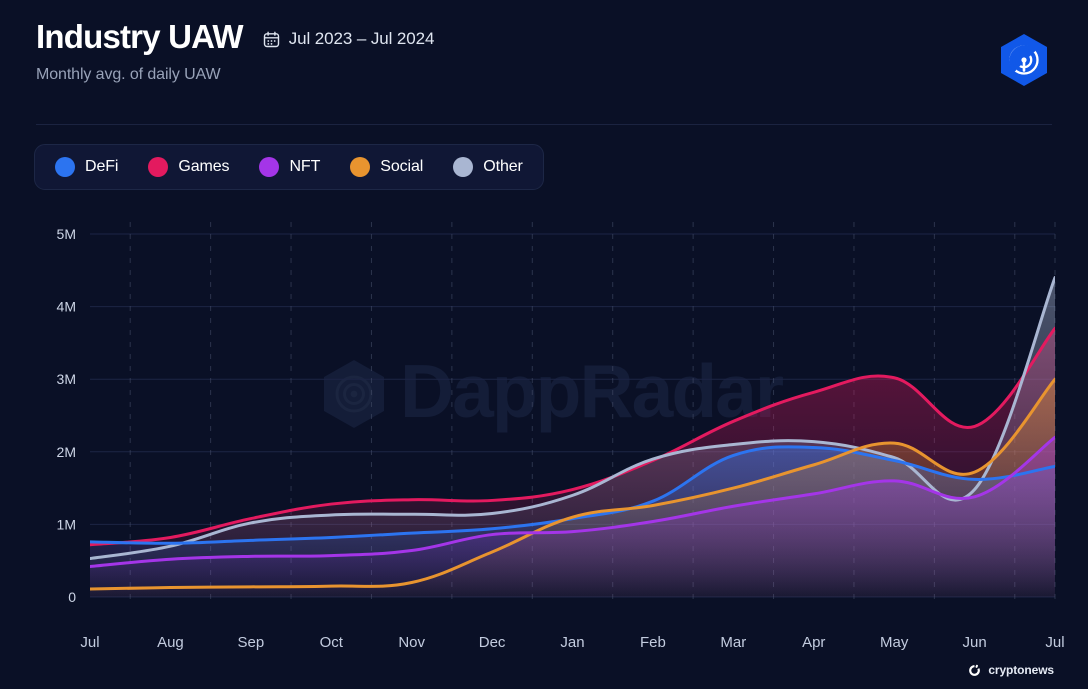  Describe the element at coordinates (503, 166) in the screenshot. I see `legend-label-other: Other` at that location.